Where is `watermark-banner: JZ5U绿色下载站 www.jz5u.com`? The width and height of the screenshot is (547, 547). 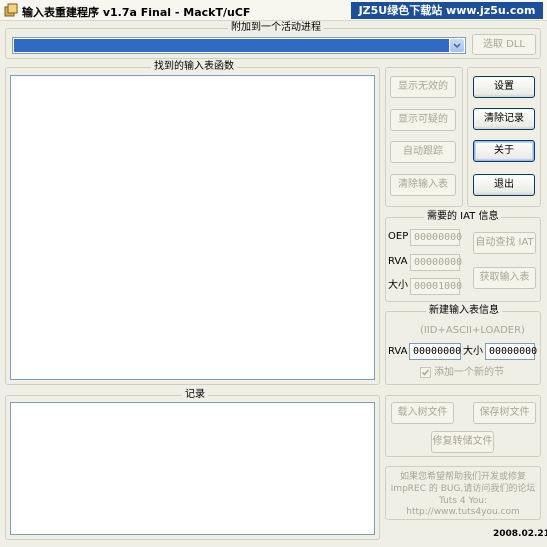 watermark-banner: JZ5U绿色下载站 www.jz5u.com is located at coordinates (447, 10).